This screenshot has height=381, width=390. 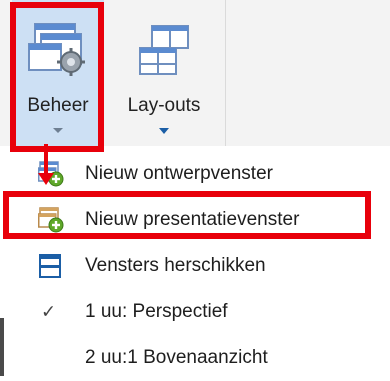 I want to click on menu-item-window-1: ✓ 1 uu: Perspectief, so click(x=195, y=312).